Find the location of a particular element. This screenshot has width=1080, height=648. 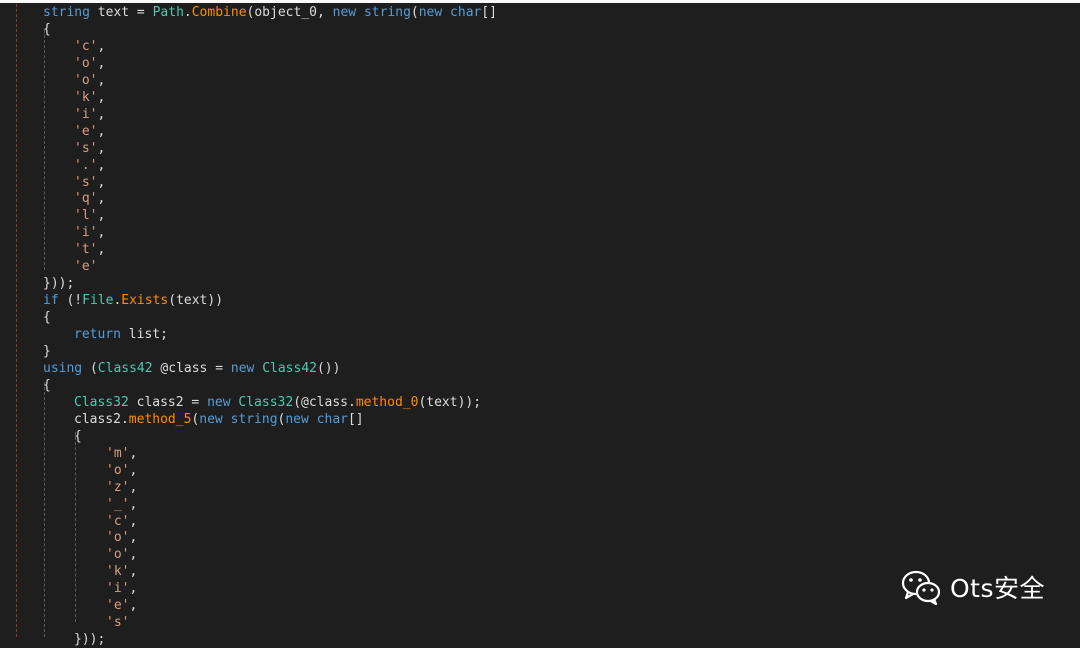

code-token: [] is located at coordinates (489, 12).